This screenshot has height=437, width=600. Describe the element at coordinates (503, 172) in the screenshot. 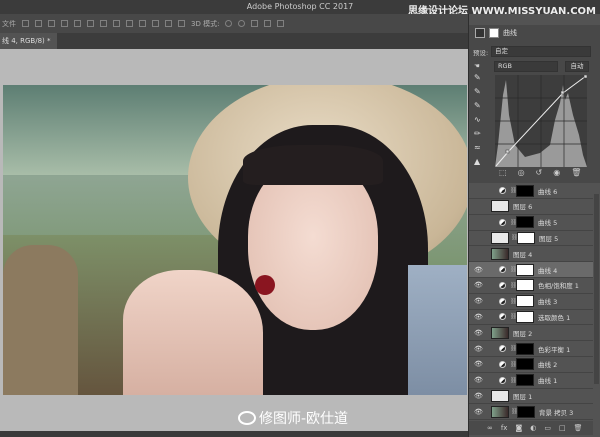

I see `clip-to-layer-icon: ⬚` at that location.